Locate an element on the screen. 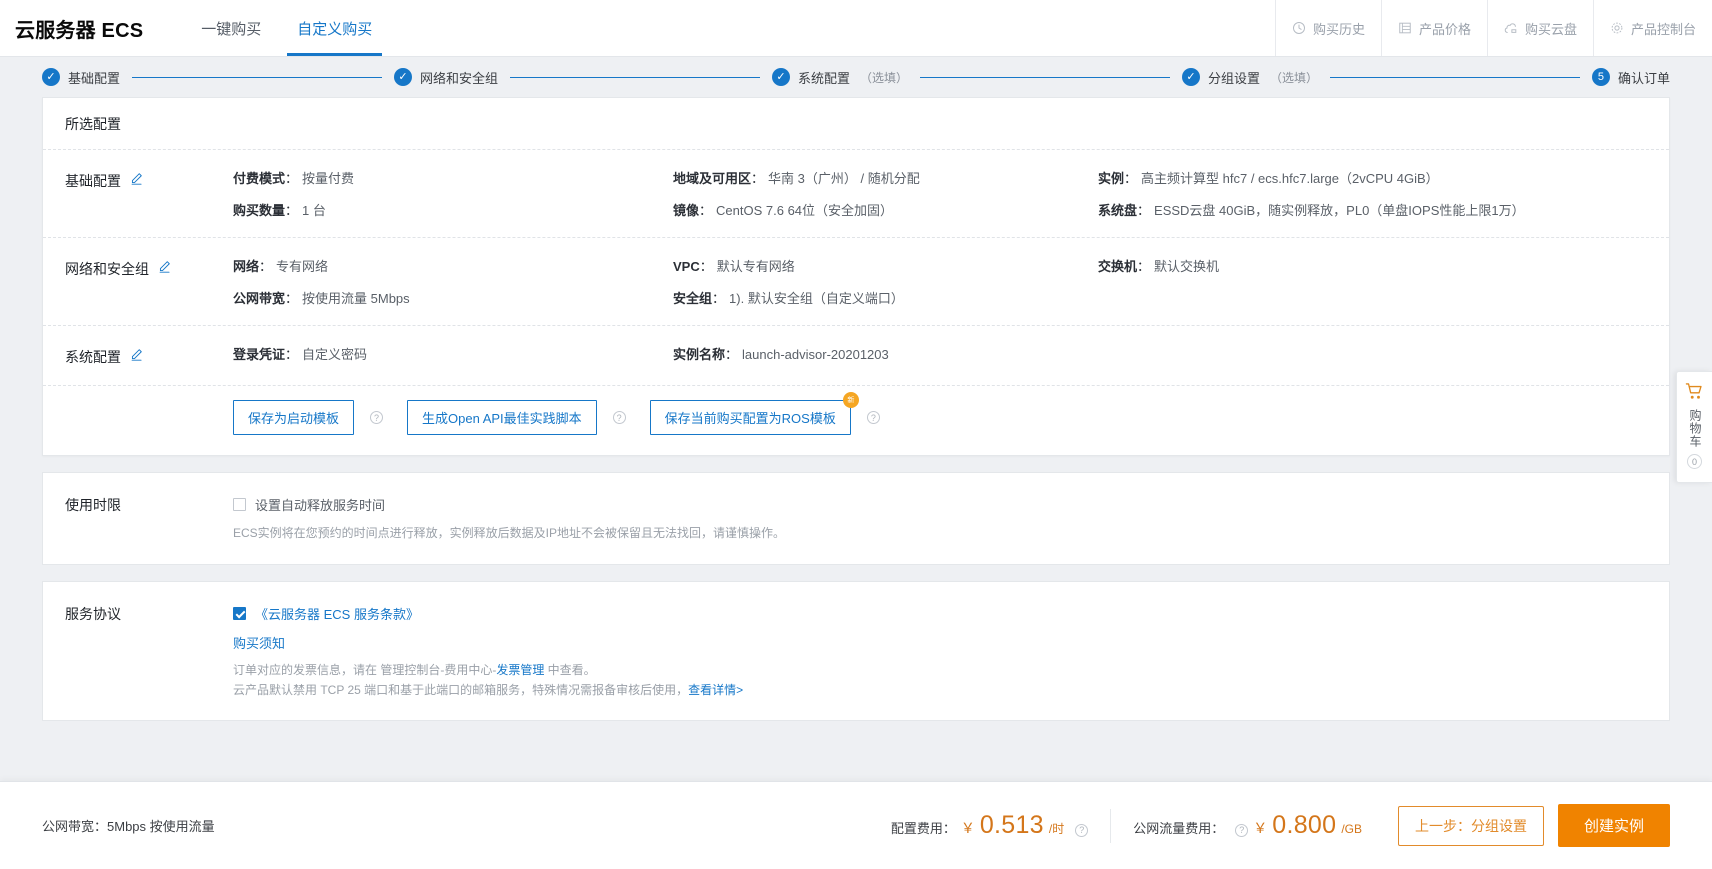 This screenshot has height=869, width=1712. field-security-group: 安全组 1). 默认安全组（自定义端口） is located at coordinates (885, 299).